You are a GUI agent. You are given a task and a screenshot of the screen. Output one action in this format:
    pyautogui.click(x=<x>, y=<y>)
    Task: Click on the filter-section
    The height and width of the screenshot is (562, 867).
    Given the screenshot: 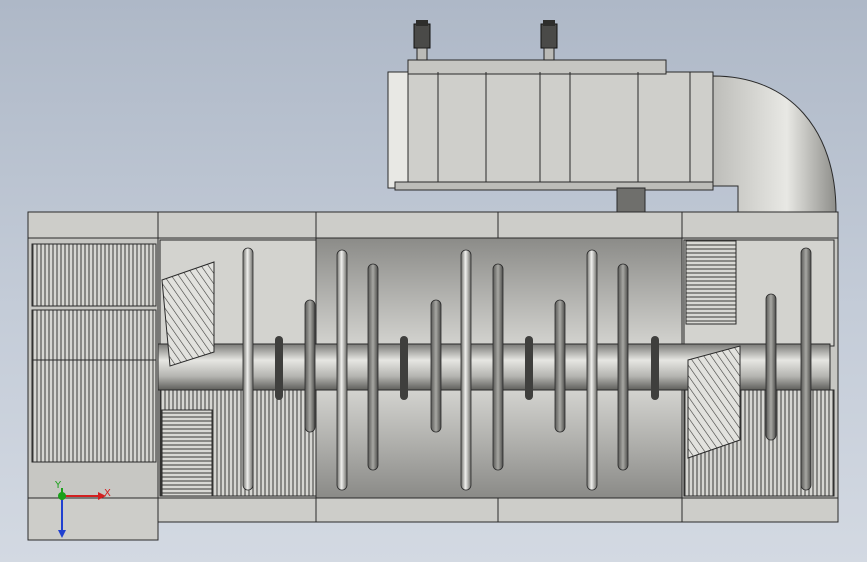 What is the action you would take?
    pyautogui.click(x=94, y=353)
    